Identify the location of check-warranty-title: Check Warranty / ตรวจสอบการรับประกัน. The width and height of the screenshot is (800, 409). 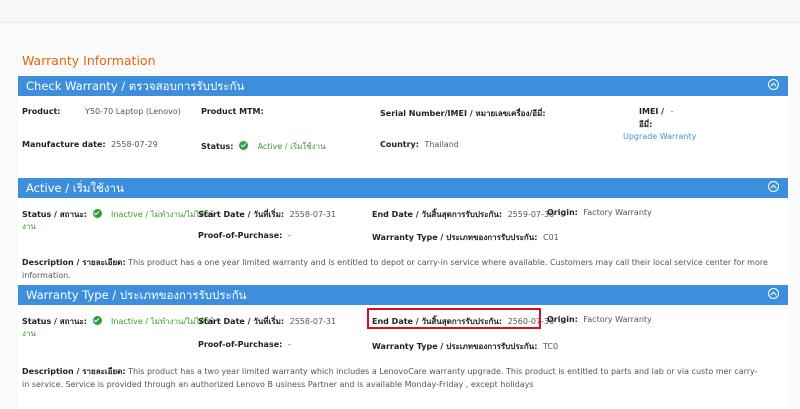
(135, 86).